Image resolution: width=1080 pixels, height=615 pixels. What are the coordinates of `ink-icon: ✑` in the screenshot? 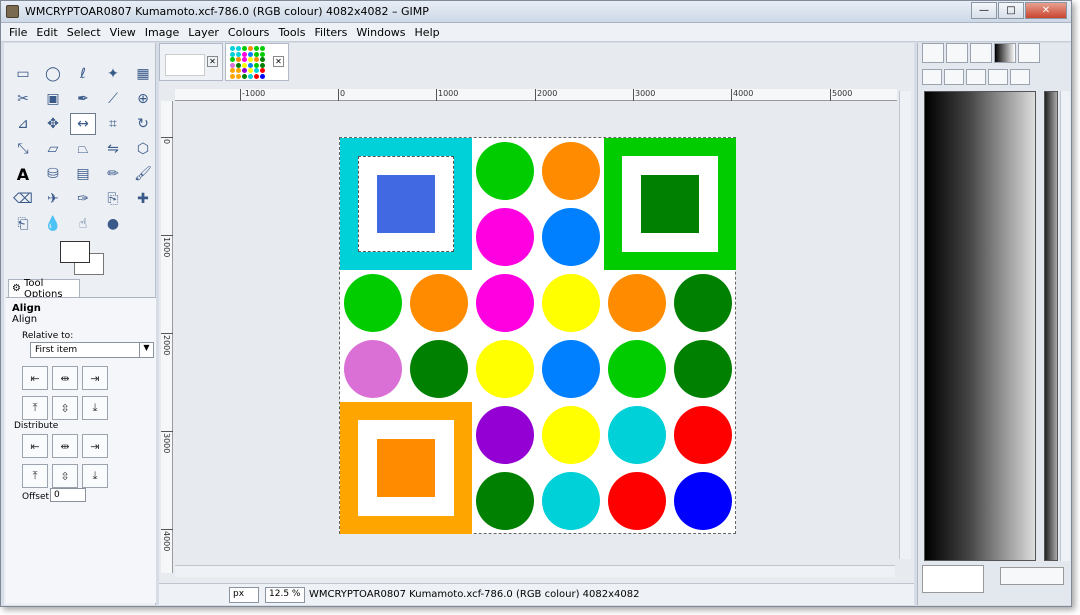 It's located at (83, 199).